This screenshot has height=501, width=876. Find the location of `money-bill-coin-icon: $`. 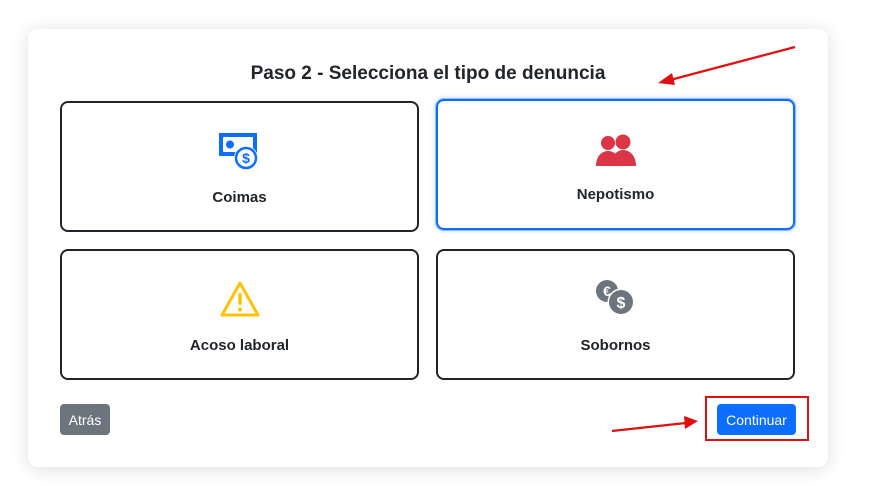

money-bill-coin-icon: $ is located at coordinates (239, 151).